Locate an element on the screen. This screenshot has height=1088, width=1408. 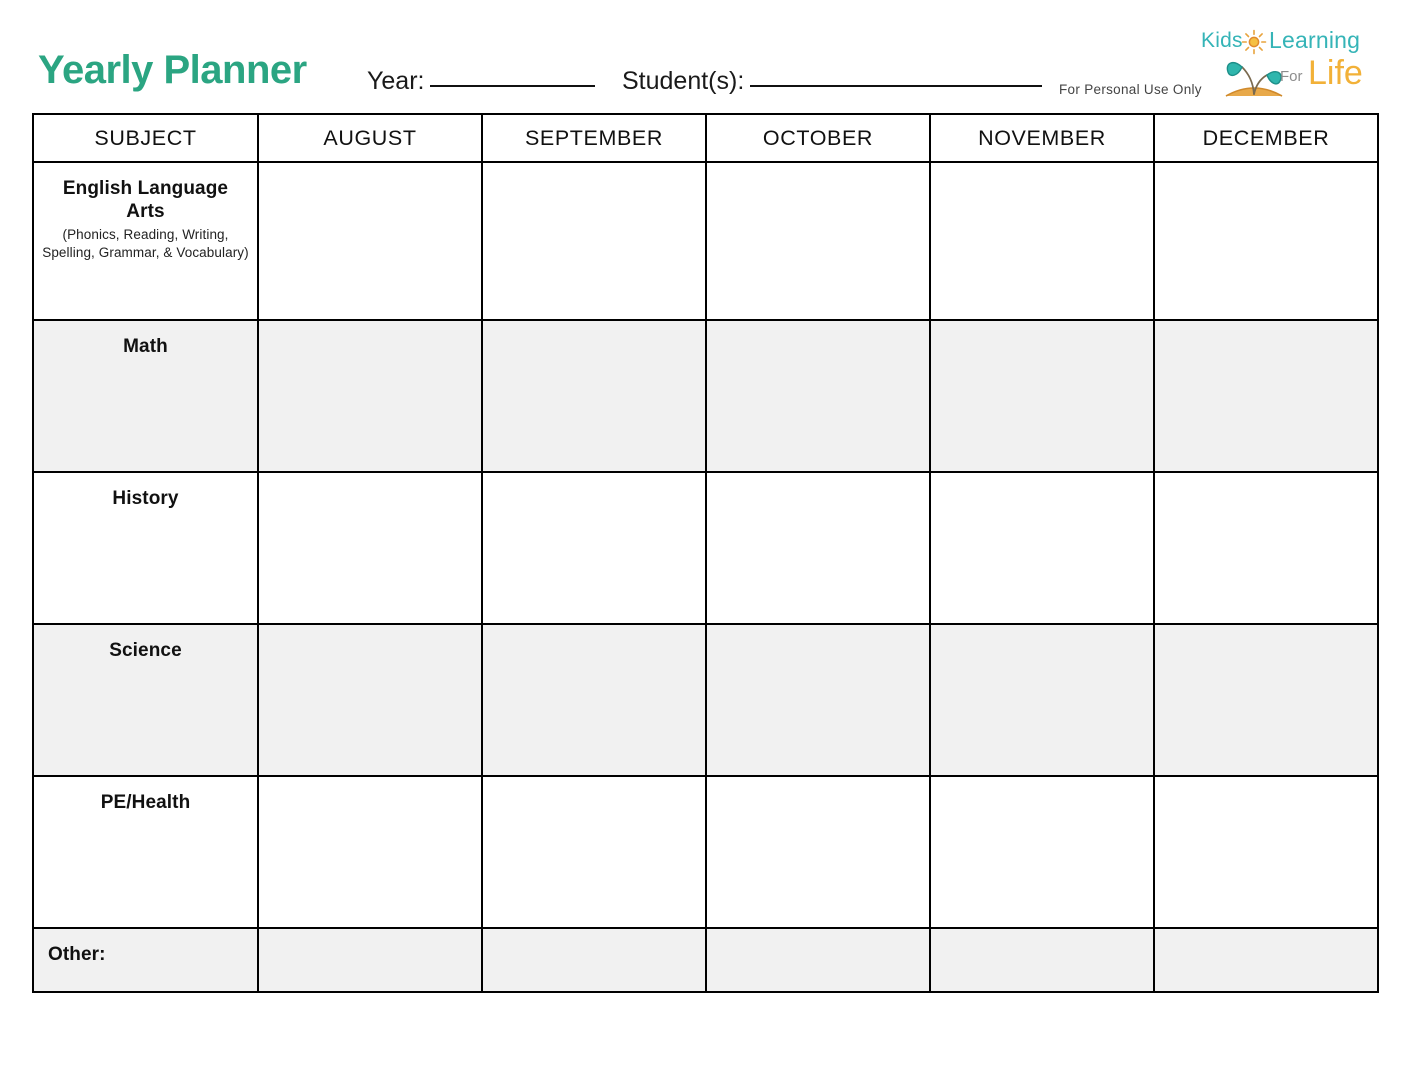
year-label: Year: is located at coordinates (396, 81).